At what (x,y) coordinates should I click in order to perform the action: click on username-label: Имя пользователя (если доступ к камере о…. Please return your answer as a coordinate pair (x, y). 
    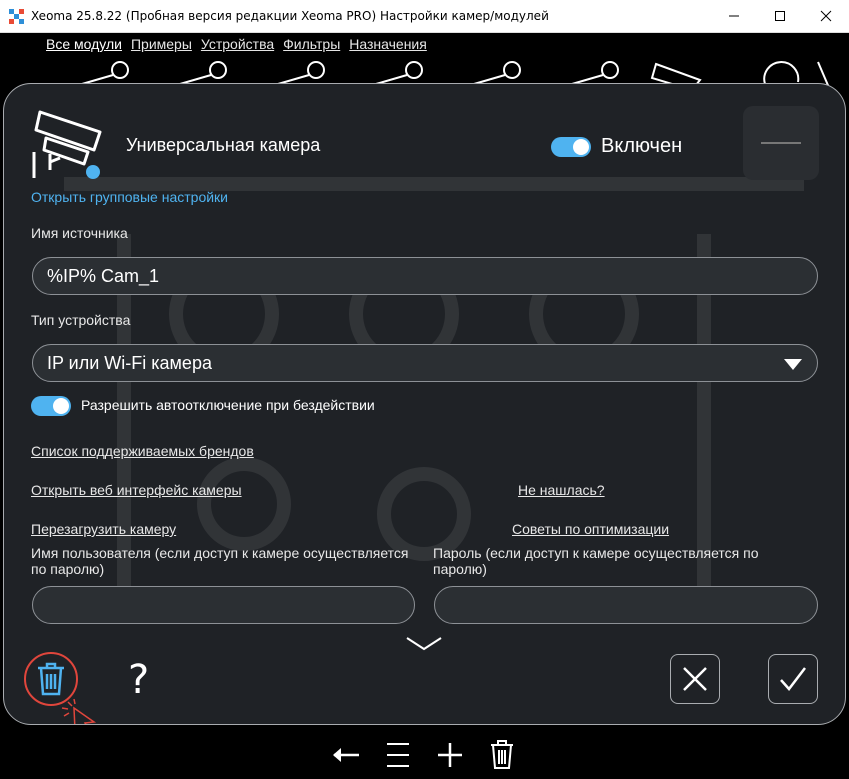
    Looking at the image, I should click on (220, 561).